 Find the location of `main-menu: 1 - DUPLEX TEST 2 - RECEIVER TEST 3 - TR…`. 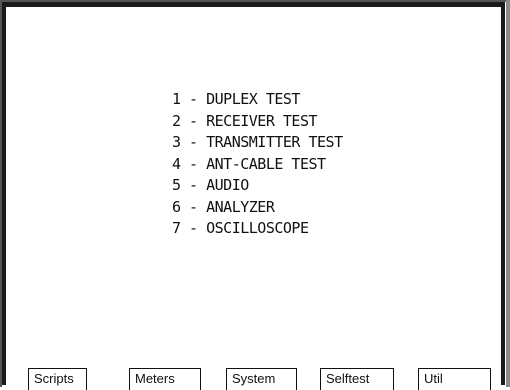

main-menu: 1 - DUPLEX TEST 2 - RECEIVER TEST 3 - TR… is located at coordinates (257, 164).